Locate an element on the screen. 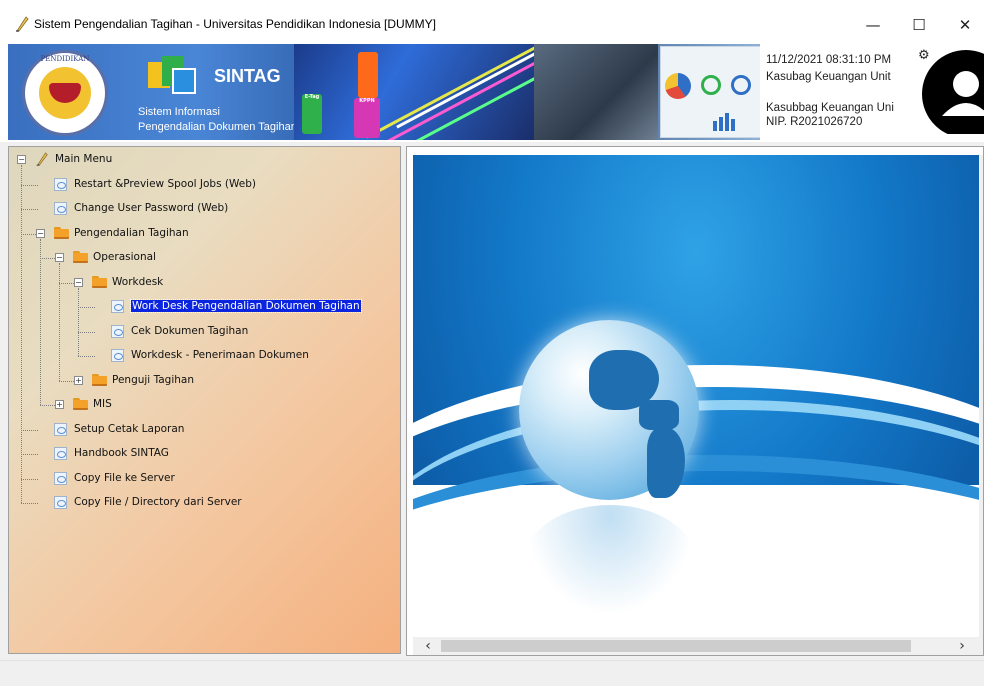 The image size is (984, 686). tree-item: Copy File / Directory dari Server is located at coordinates (204, 503).